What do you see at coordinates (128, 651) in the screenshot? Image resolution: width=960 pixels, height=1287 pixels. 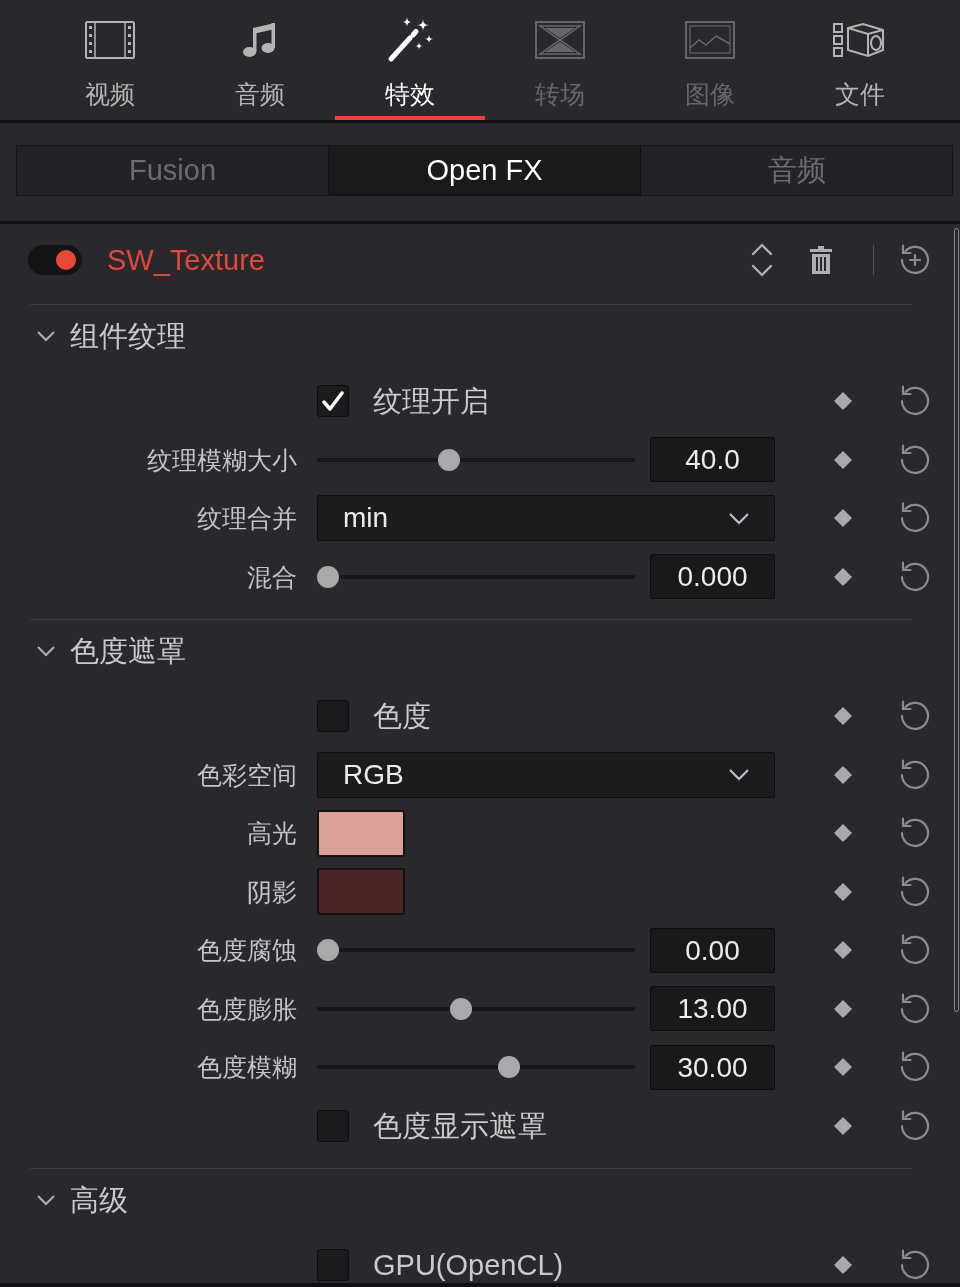 I see `section-title: 色度遮罩` at bounding box center [128, 651].